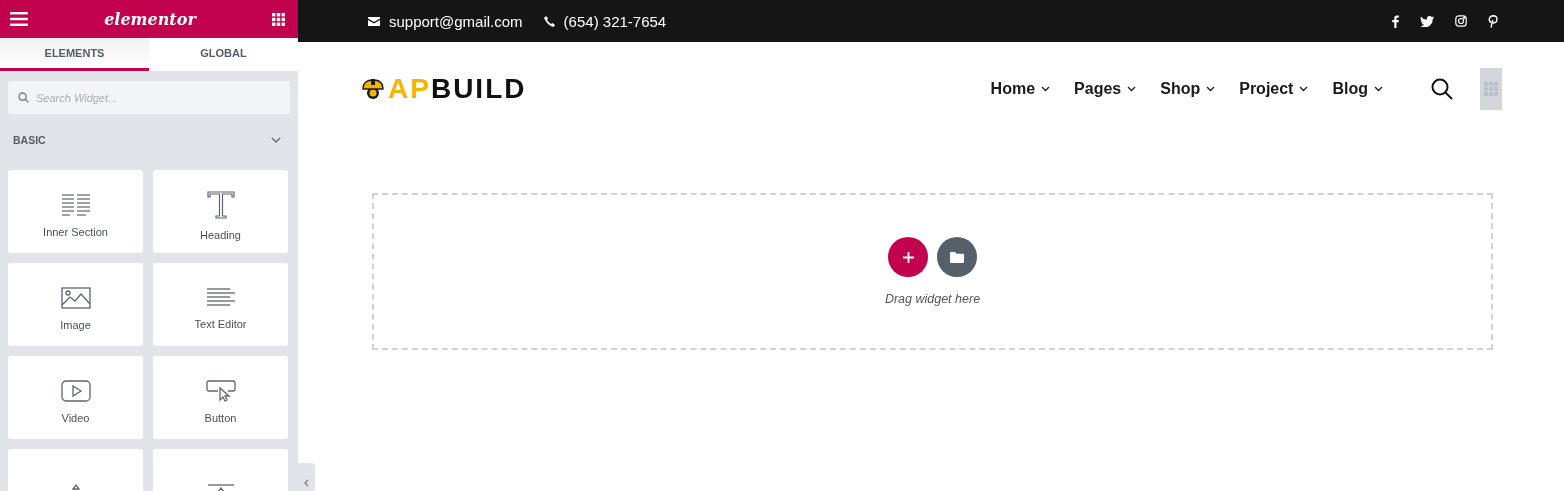 Image resolution: width=1564 pixels, height=491 pixels. What do you see at coordinates (1461, 21) in the screenshot?
I see `instagram-icon` at bounding box center [1461, 21].